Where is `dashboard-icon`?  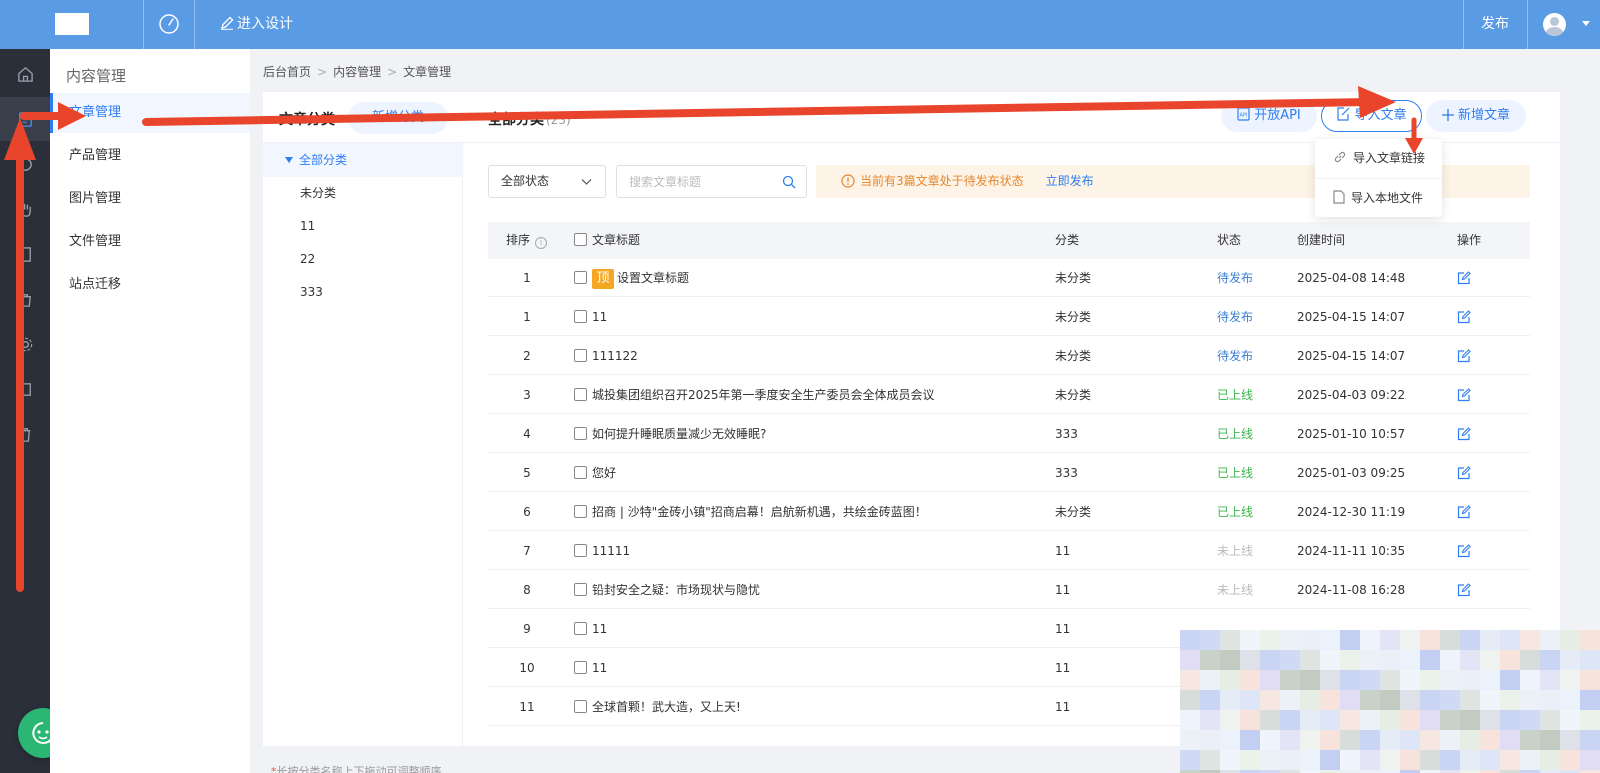 dashboard-icon is located at coordinates (169, 24).